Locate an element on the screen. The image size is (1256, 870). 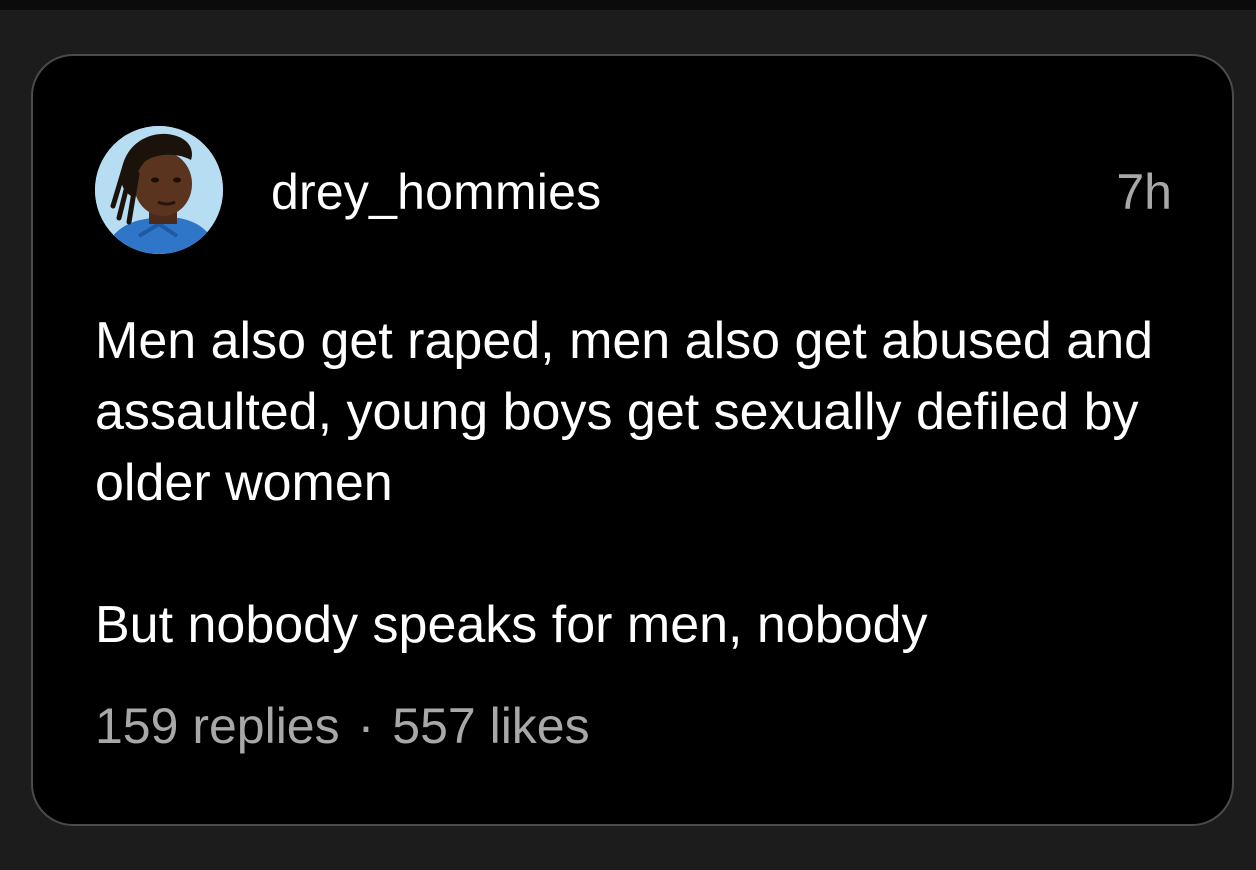
post-paragraph: But nobody speaks for men, nobody is located at coordinates (511, 625).